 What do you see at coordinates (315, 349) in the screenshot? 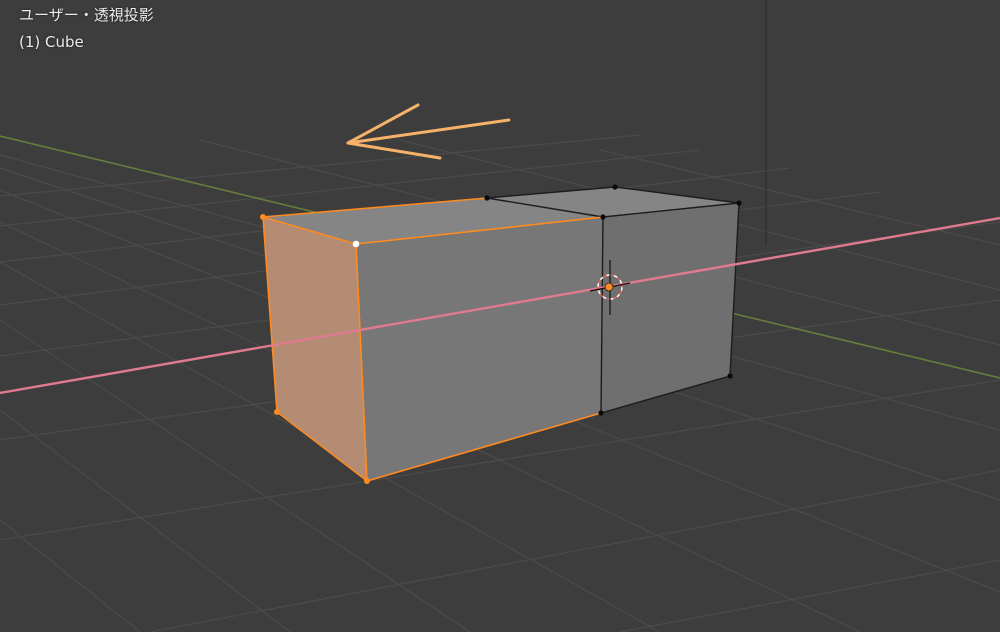
I see `cube-selected-face` at bounding box center [315, 349].